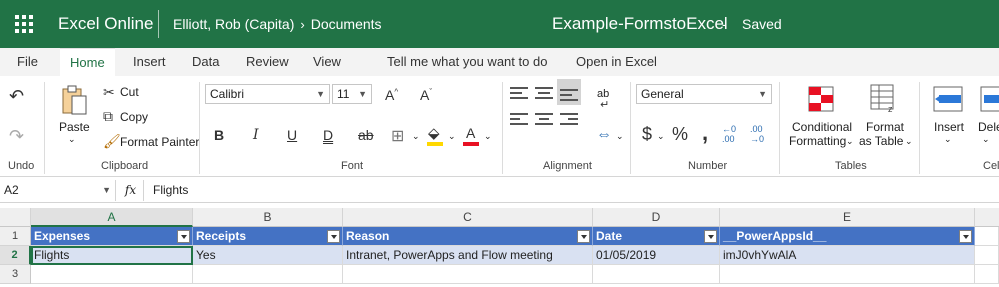 The width and height of the screenshot is (999, 287). Describe the element at coordinates (885, 127) in the screenshot. I see `format-as-table-label-1: Format` at that location.